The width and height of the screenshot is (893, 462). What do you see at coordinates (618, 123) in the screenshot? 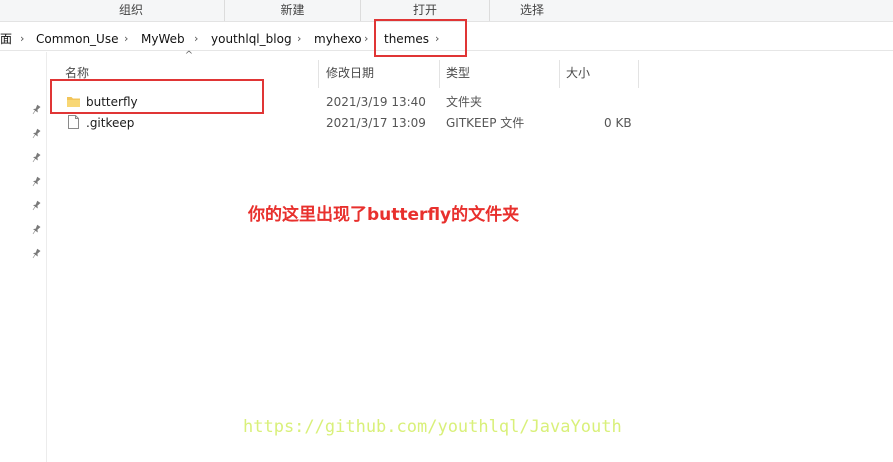
I see `file-size: 0 KB` at bounding box center [618, 123].